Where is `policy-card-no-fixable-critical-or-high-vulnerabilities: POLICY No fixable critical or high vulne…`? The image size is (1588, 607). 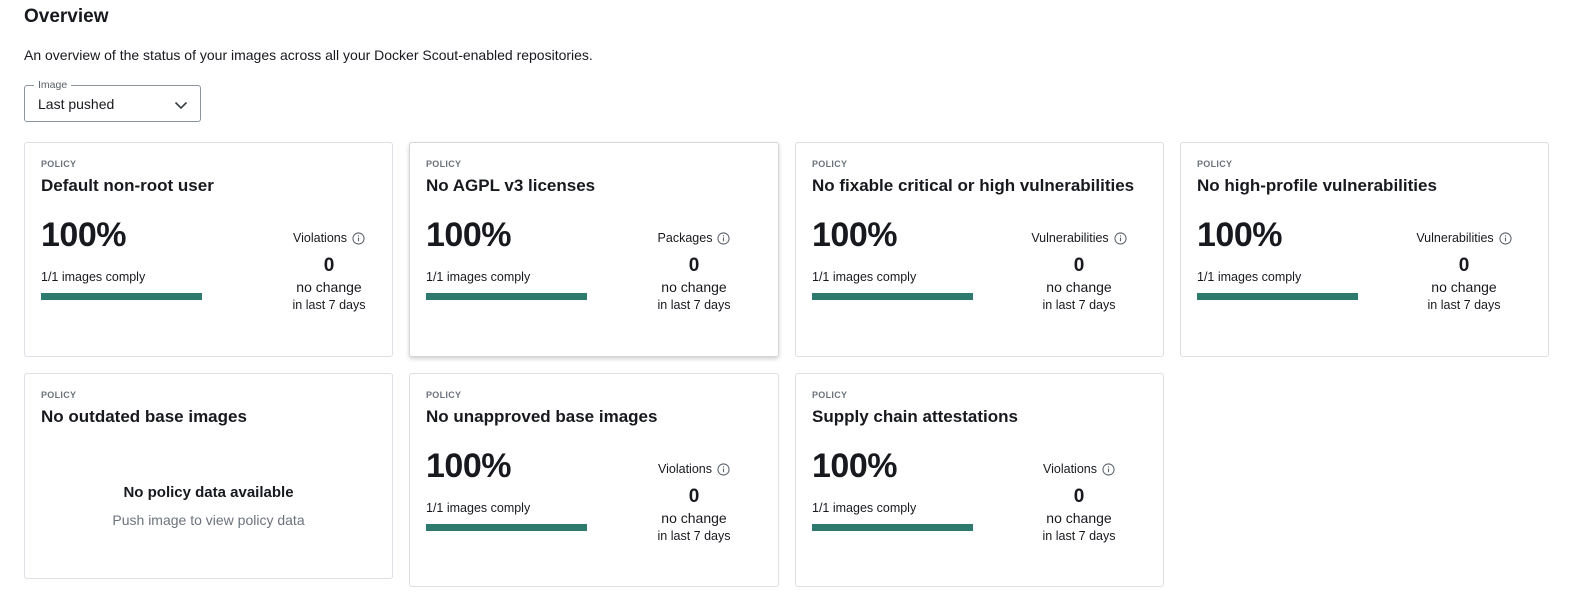 policy-card-no-fixable-critical-or-high-vulnerabilities: POLICY No fixable critical or high vulne… is located at coordinates (979, 249).